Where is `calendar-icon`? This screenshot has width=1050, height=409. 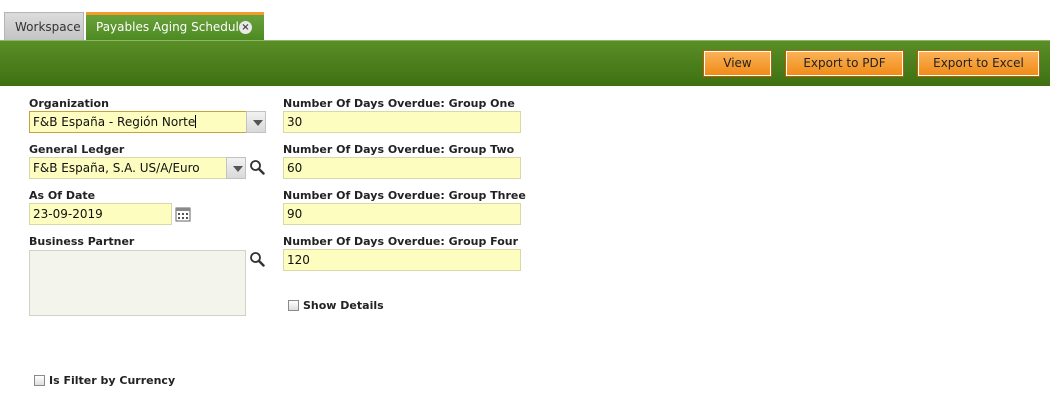
calendar-icon is located at coordinates (183, 214).